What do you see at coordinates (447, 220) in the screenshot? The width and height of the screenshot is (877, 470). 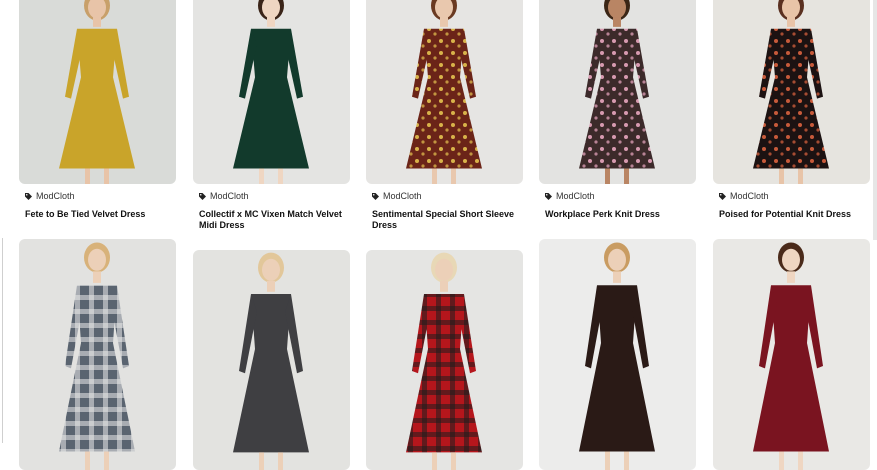 I see `product-title: Sentimental Special Short Sleeve Dress` at bounding box center [447, 220].